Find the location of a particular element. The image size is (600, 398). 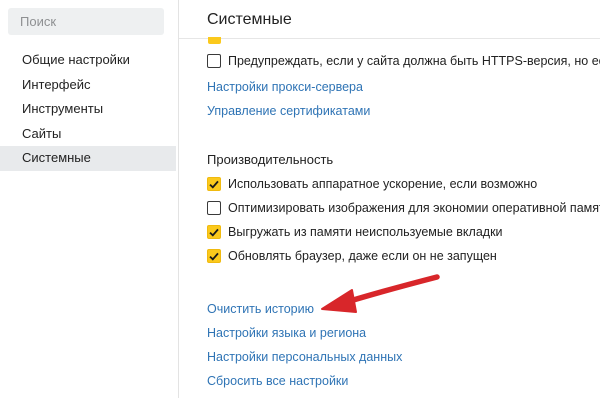

hardware-acceleration-checkbox is located at coordinates (214, 184).